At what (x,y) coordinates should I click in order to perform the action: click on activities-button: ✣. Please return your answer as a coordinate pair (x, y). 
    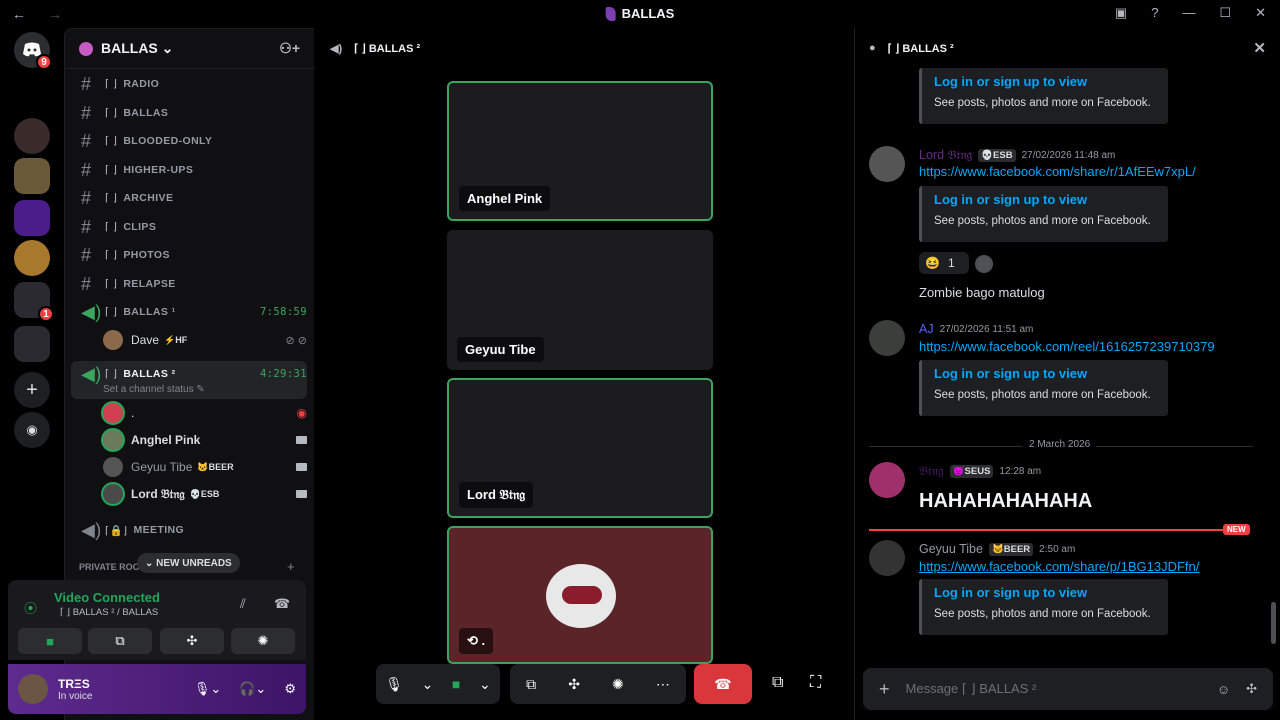
    Looking at the image, I should click on (192, 641).